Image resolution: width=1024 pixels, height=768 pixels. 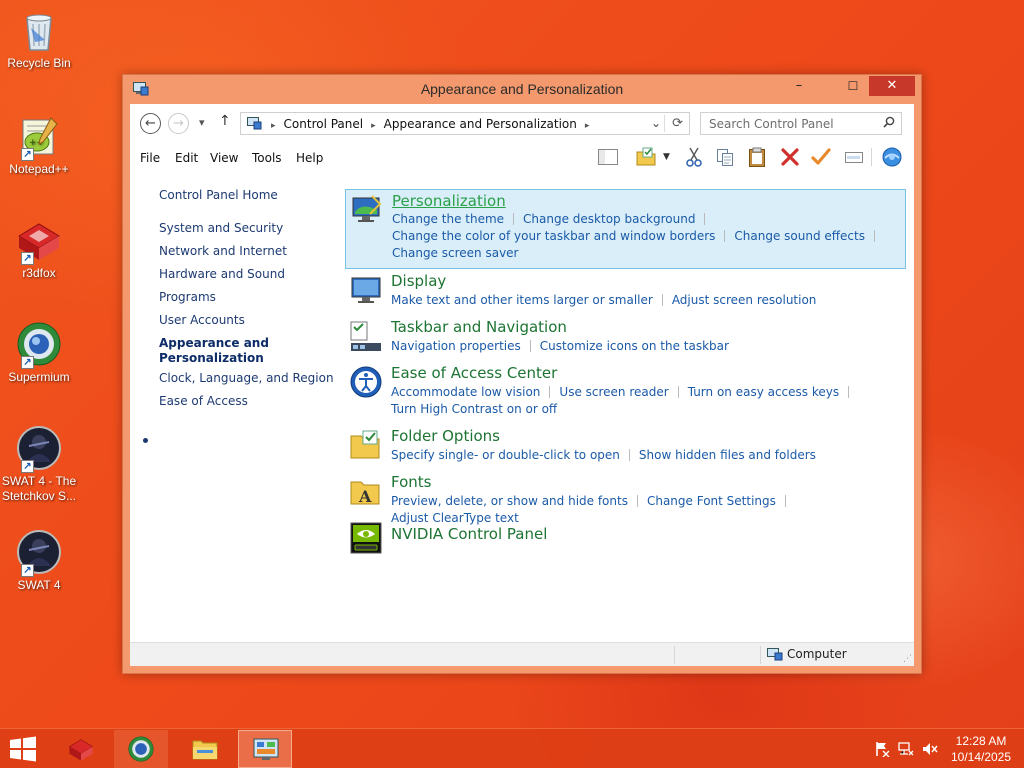 What do you see at coordinates (455, 253) in the screenshot?
I see `link-change-screen-saver: Change screen saver` at bounding box center [455, 253].